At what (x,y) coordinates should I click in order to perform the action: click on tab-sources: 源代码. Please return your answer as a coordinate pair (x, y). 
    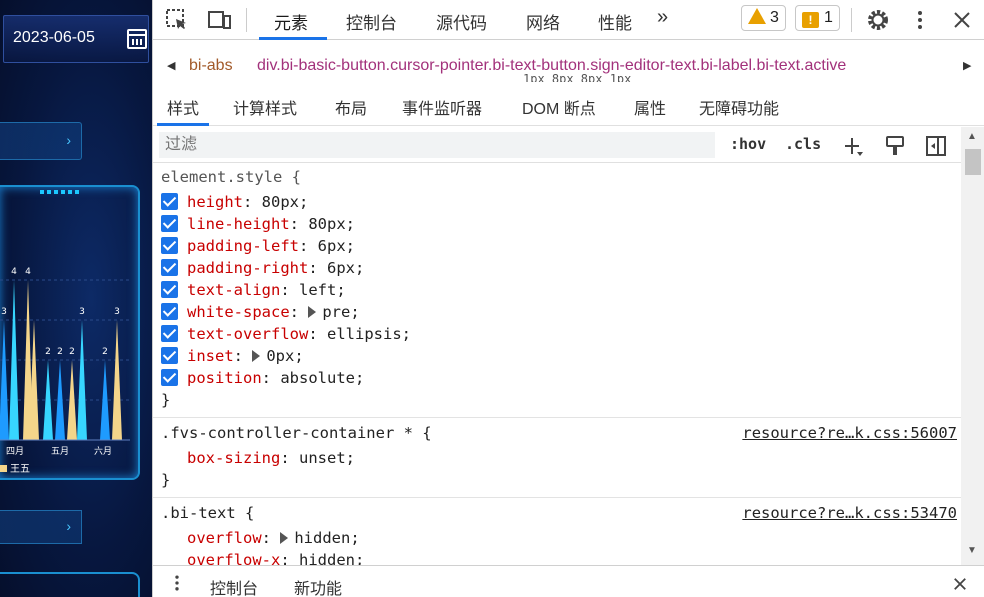
    Looking at the image, I should click on (461, 21).